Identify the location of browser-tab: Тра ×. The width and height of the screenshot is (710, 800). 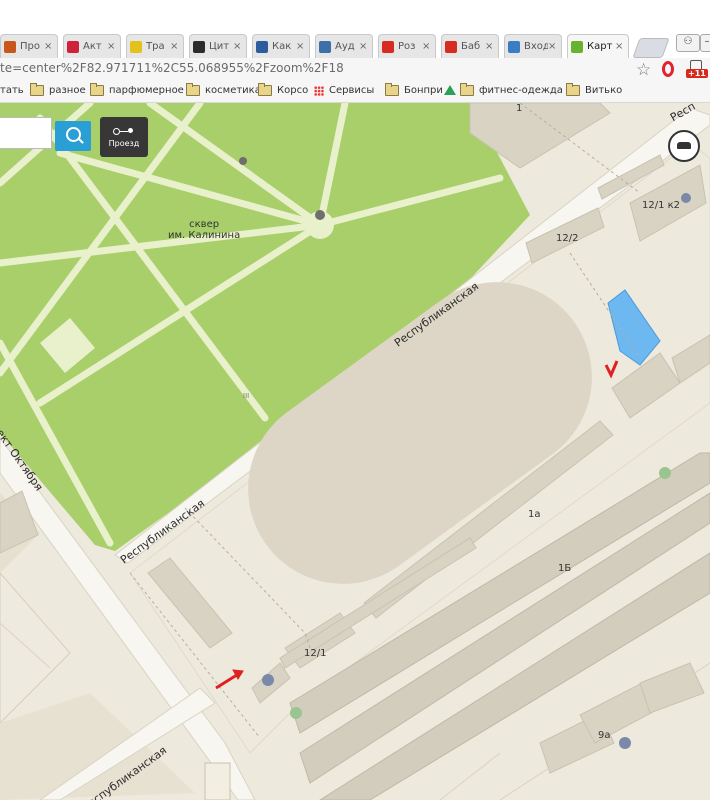
(155, 46).